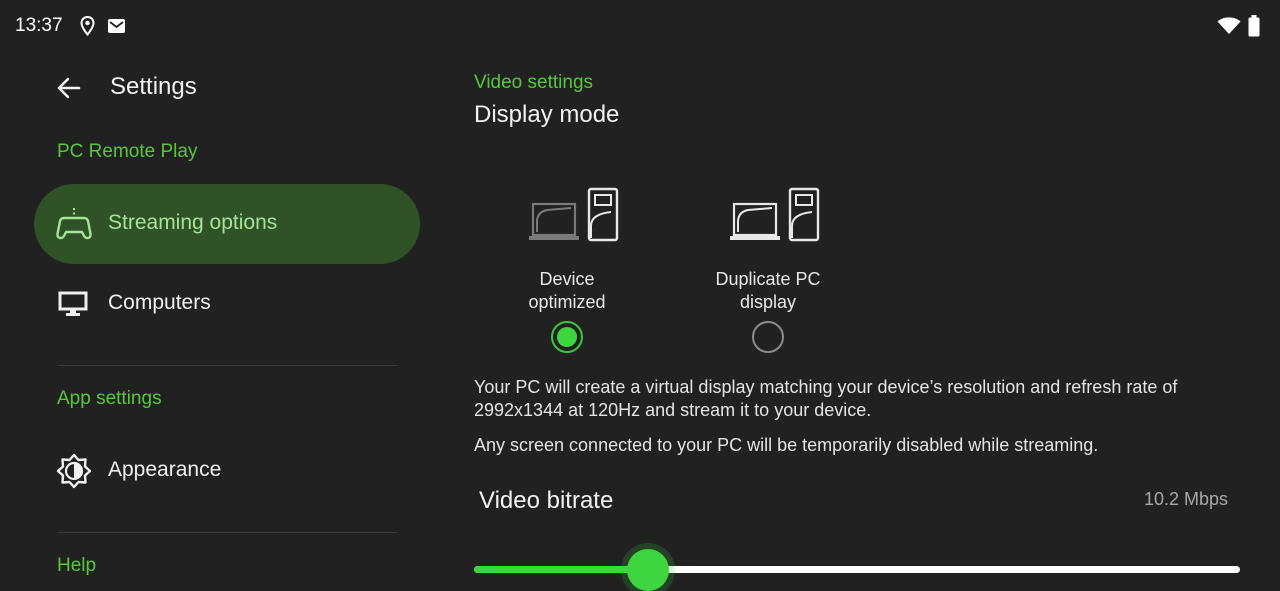  What do you see at coordinates (567, 337) in the screenshot?
I see `device-optimized-radio` at bounding box center [567, 337].